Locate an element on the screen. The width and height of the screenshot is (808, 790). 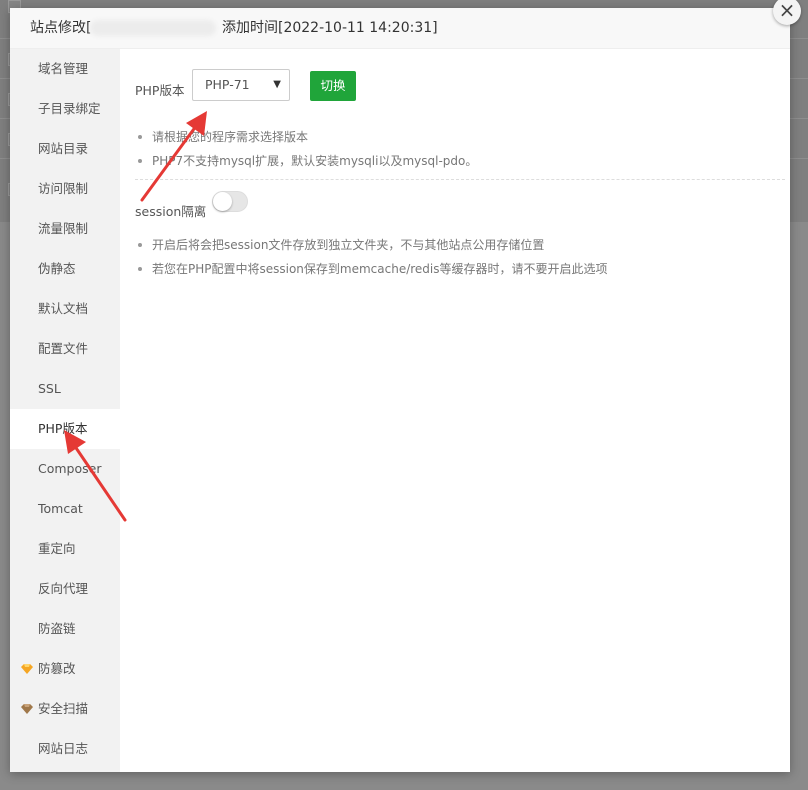
section-divider is located at coordinates (460, 179).